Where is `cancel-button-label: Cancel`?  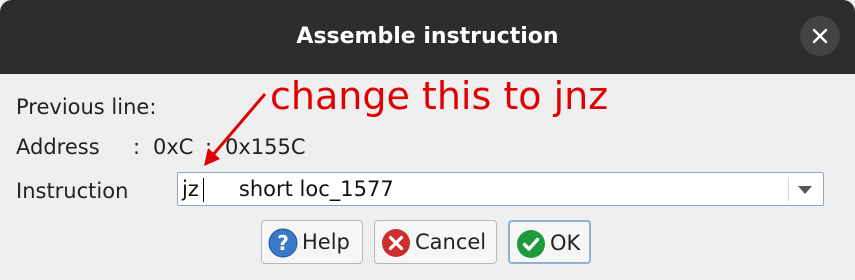 cancel-button-label: Cancel is located at coordinates (451, 242).